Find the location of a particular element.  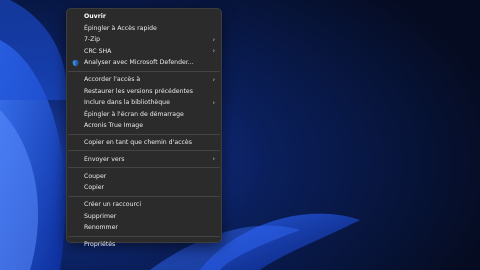

menu-item-cut: Couper is located at coordinates (144, 177).